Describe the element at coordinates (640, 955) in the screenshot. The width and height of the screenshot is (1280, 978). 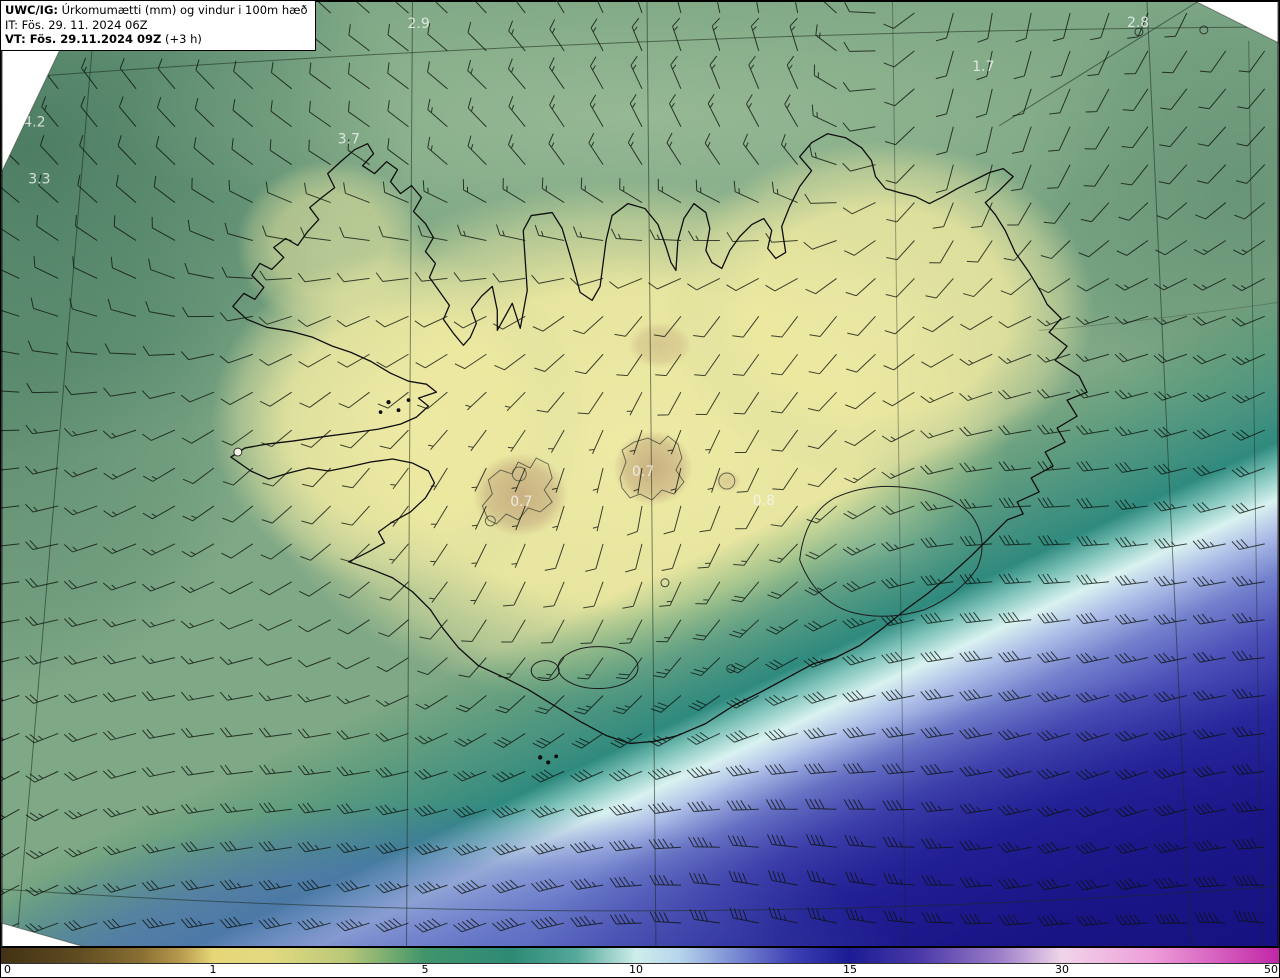
I see `colorbar-gradient` at that location.